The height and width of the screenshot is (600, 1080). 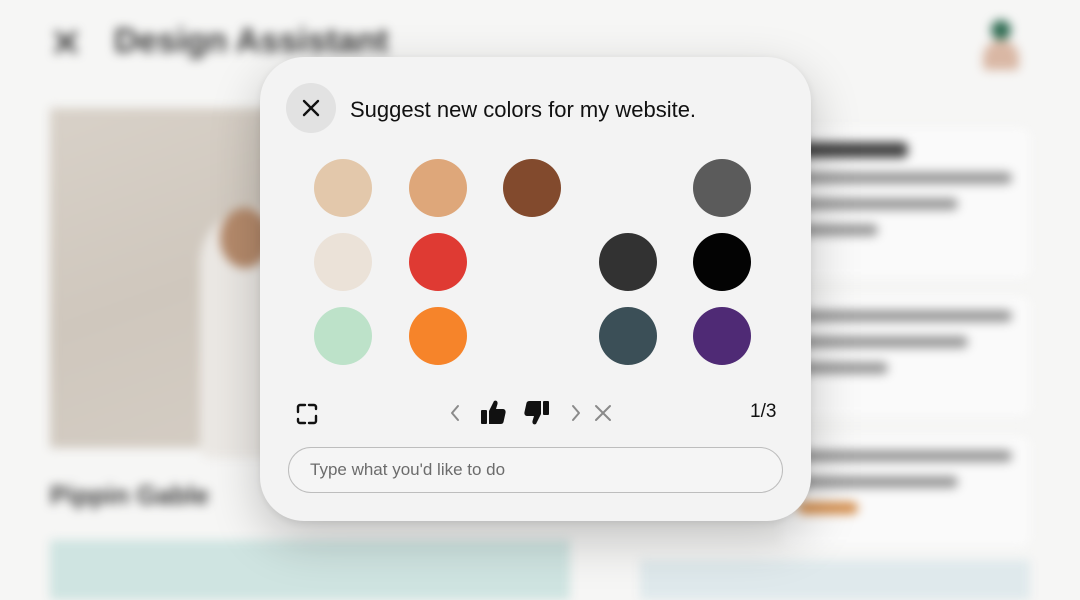 What do you see at coordinates (523, 109) in the screenshot?
I see `prompt-text: Suggest new colors for my website.` at bounding box center [523, 109].